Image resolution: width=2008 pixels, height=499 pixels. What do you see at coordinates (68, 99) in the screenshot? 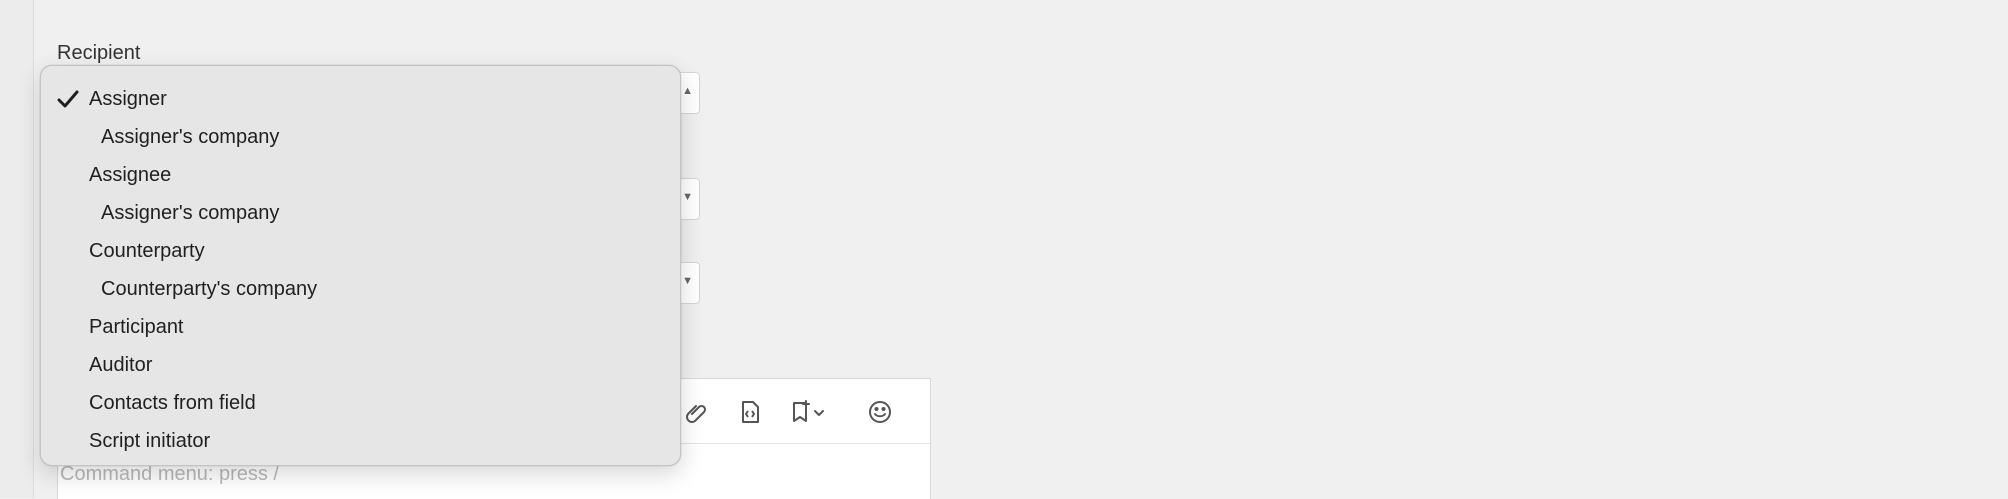
I see `checkmark-icon` at bounding box center [68, 99].